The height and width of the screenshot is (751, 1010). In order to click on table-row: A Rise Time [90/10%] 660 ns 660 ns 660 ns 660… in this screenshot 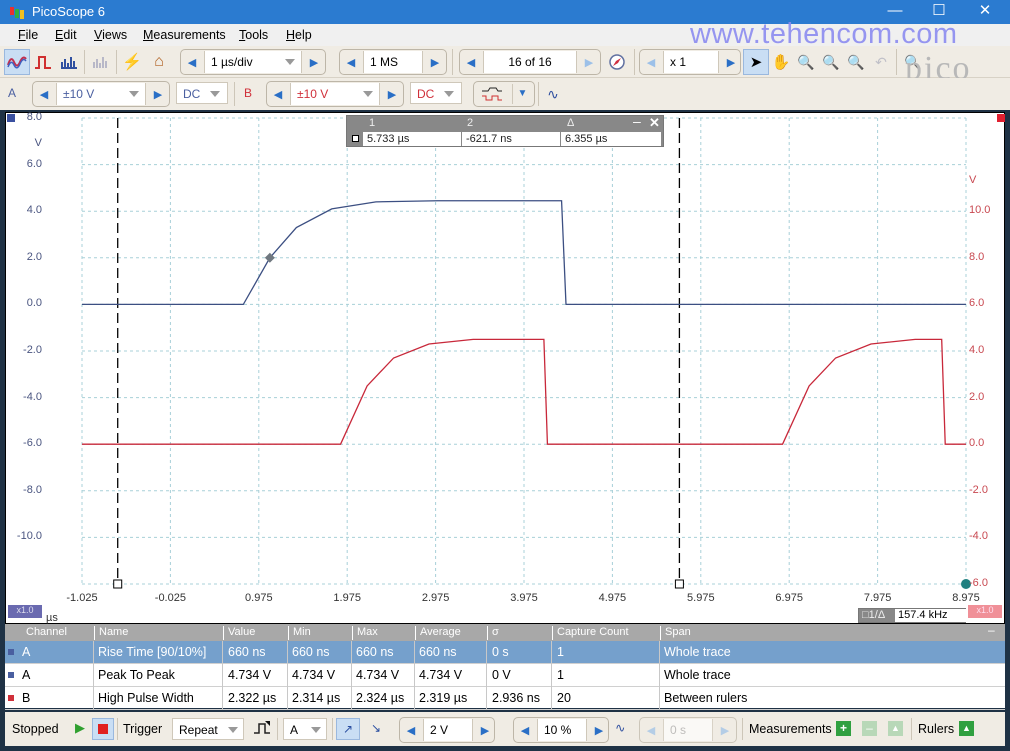, I will do `click(505, 652)`.